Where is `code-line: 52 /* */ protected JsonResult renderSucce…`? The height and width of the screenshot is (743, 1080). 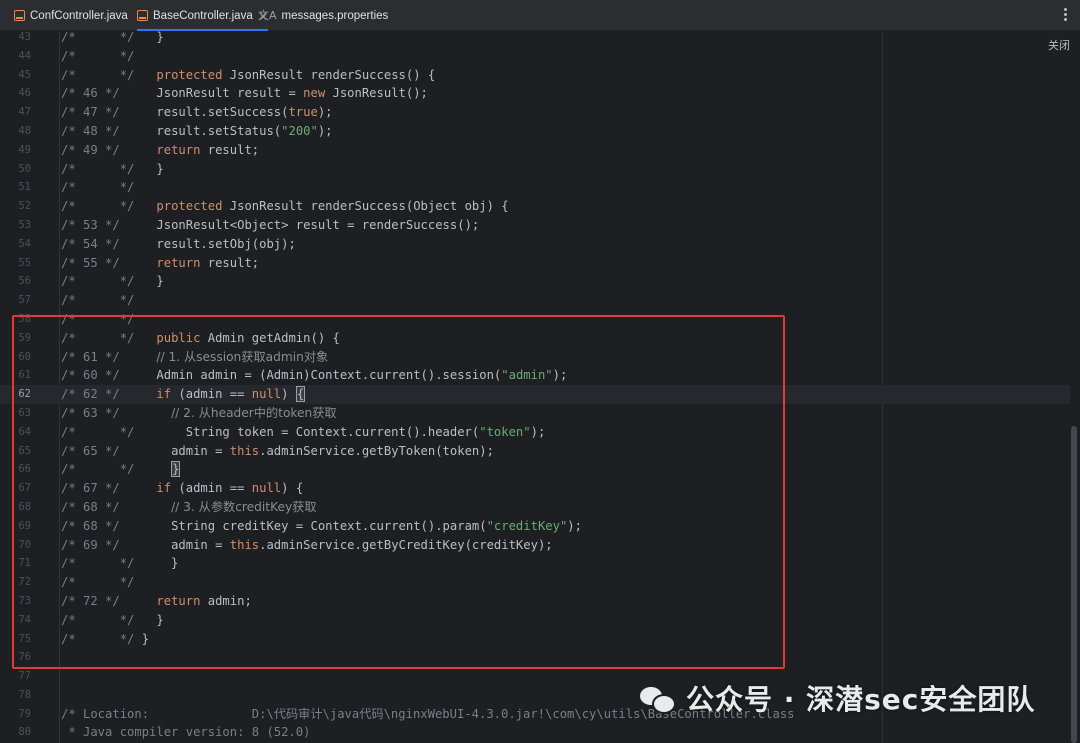
code-line: 52 /* */ protected JsonResult renderSucce… is located at coordinates (535, 206).